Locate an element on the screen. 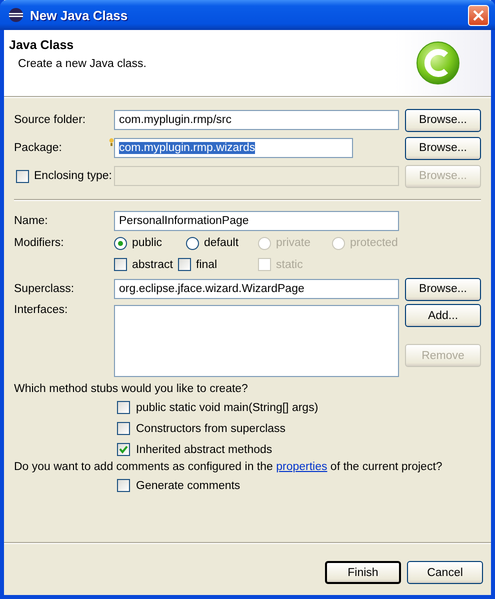 The height and width of the screenshot is (599, 495). cancel-button: Cancel is located at coordinates (445, 572).